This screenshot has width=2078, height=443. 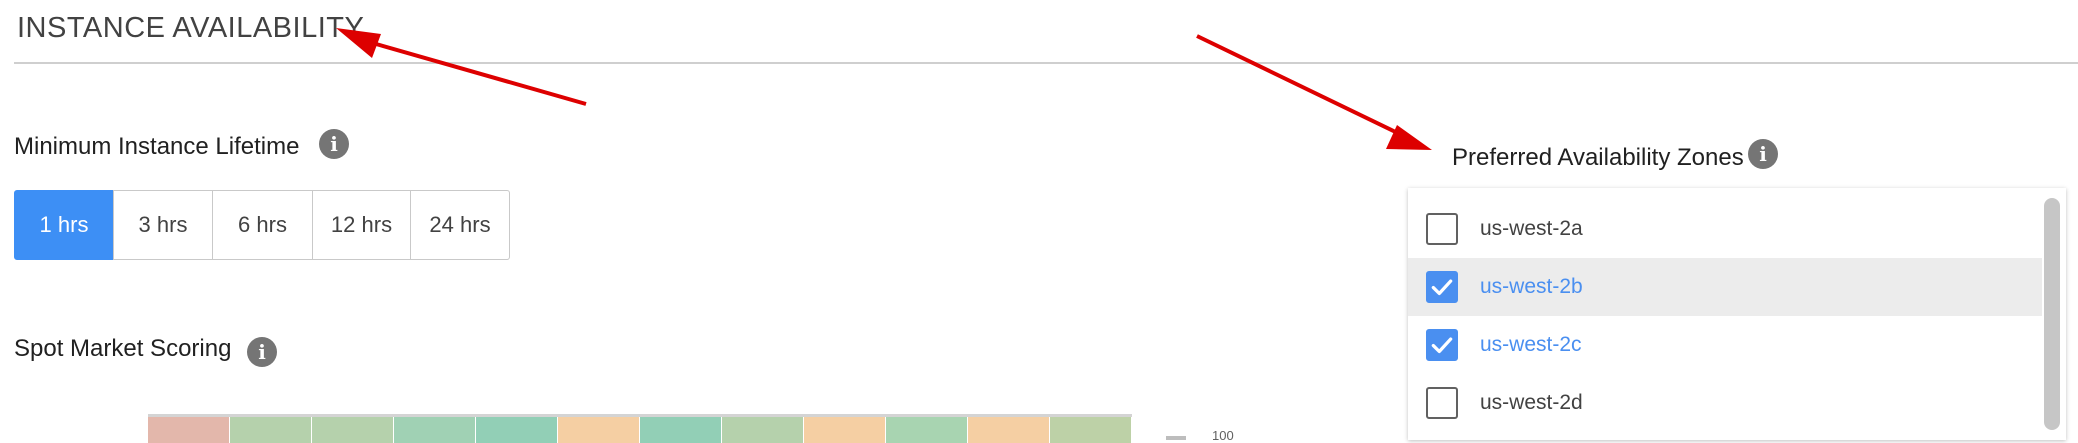 I want to click on legend-tick-label: 100, so click(x=1223, y=435).